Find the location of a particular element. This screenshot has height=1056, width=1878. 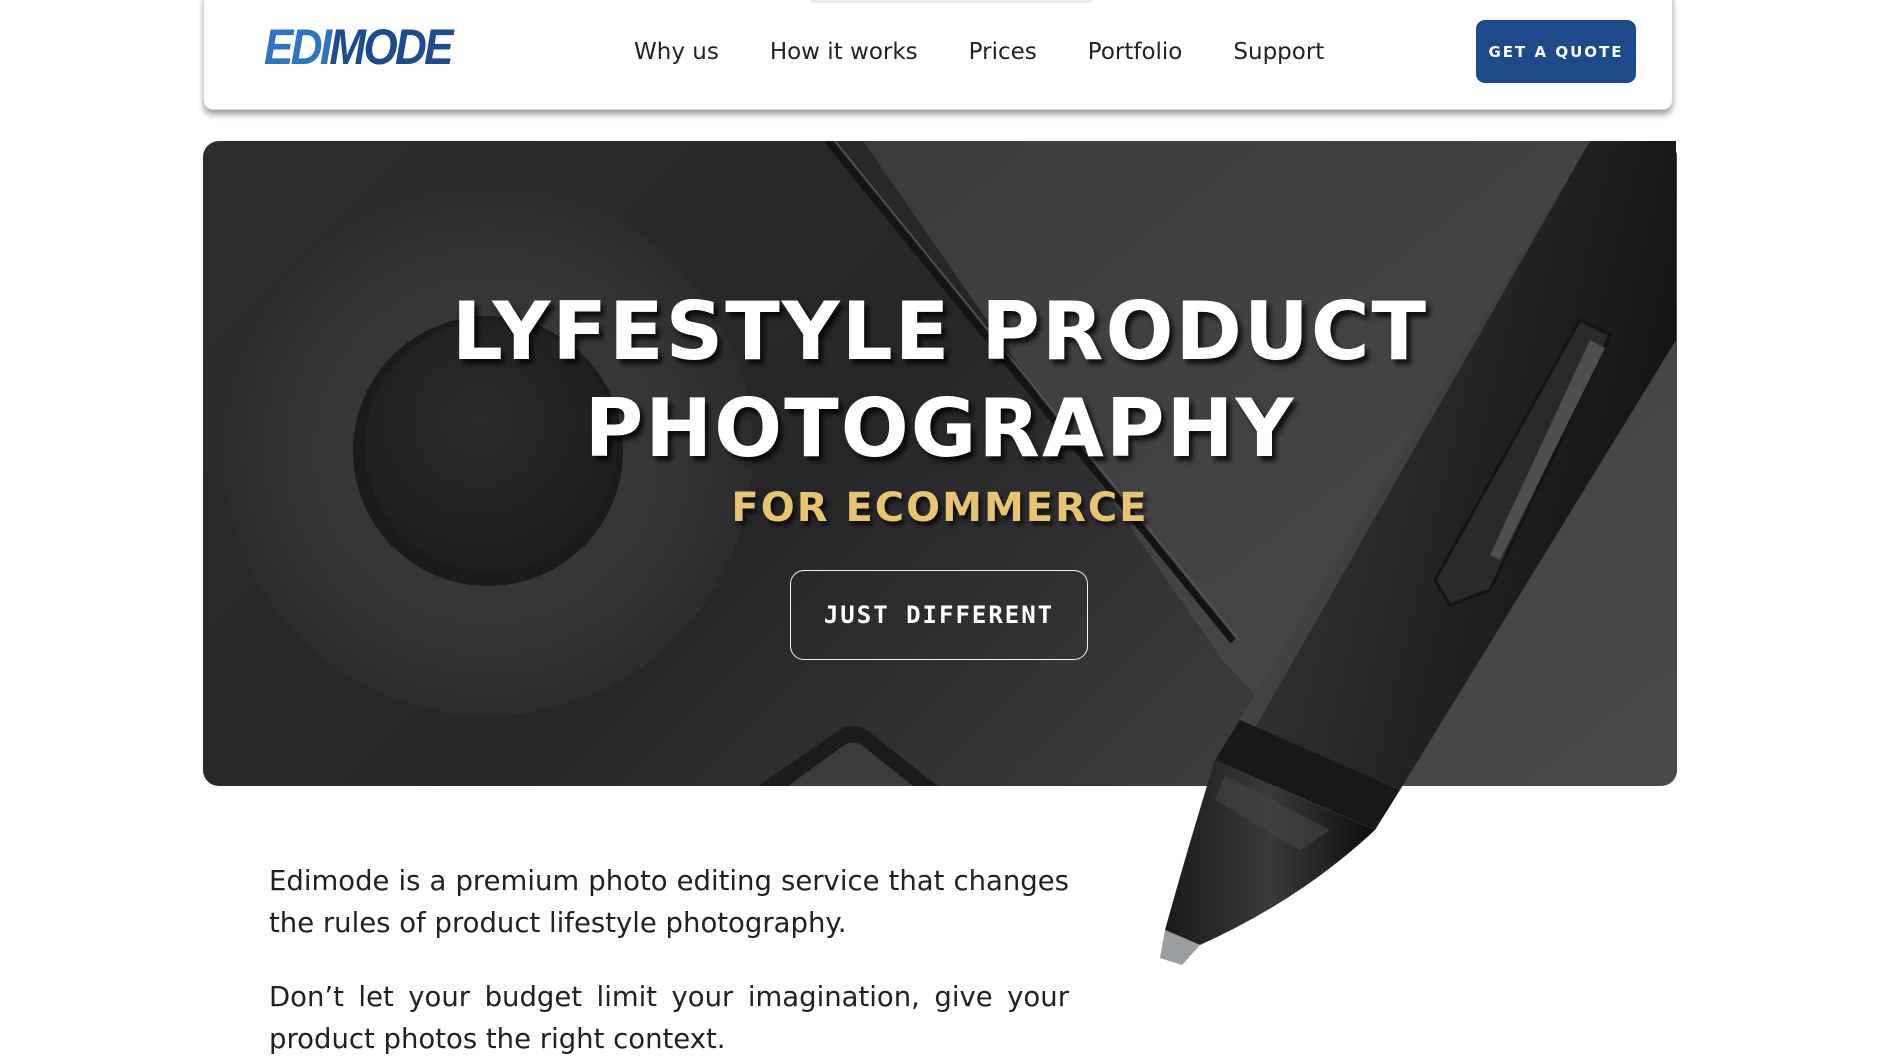

just-different-button: JUST DIFFERENT is located at coordinates (939, 615).